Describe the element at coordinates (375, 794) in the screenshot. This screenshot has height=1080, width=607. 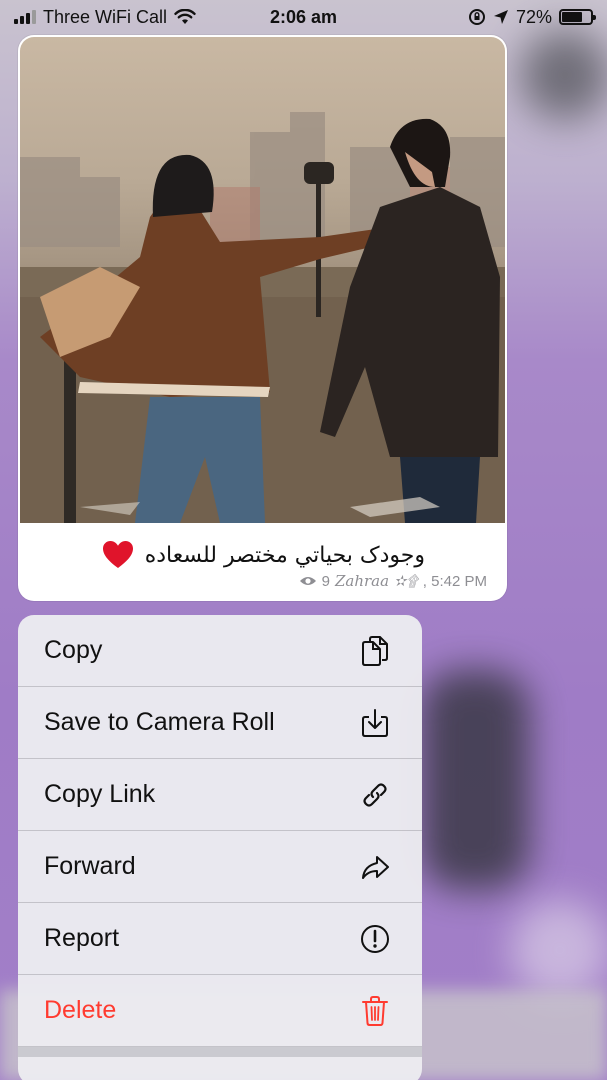
I see `link-icon` at that location.